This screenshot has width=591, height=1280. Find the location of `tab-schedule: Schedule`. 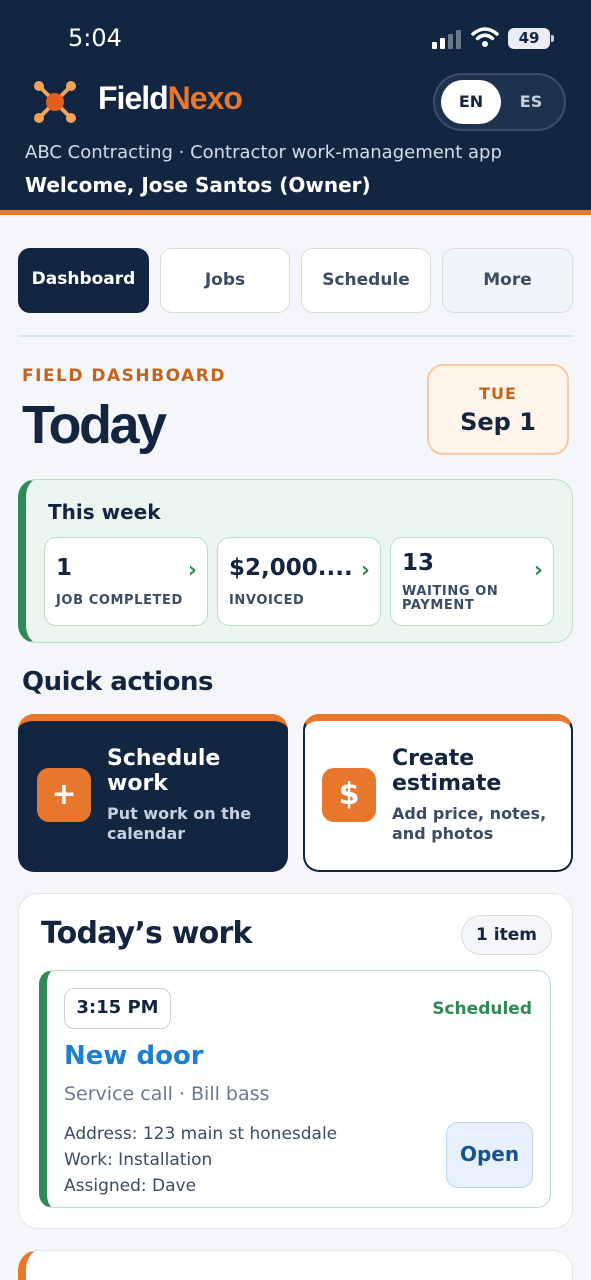

tab-schedule: Schedule is located at coordinates (366, 280).